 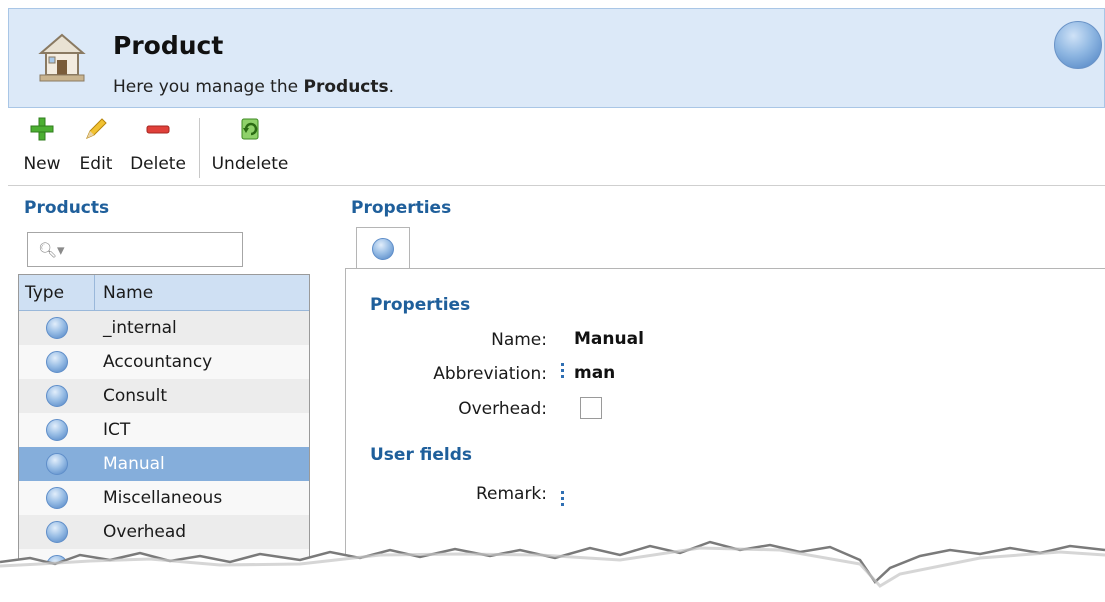 I want to click on page-title: Product, so click(x=168, y=45).